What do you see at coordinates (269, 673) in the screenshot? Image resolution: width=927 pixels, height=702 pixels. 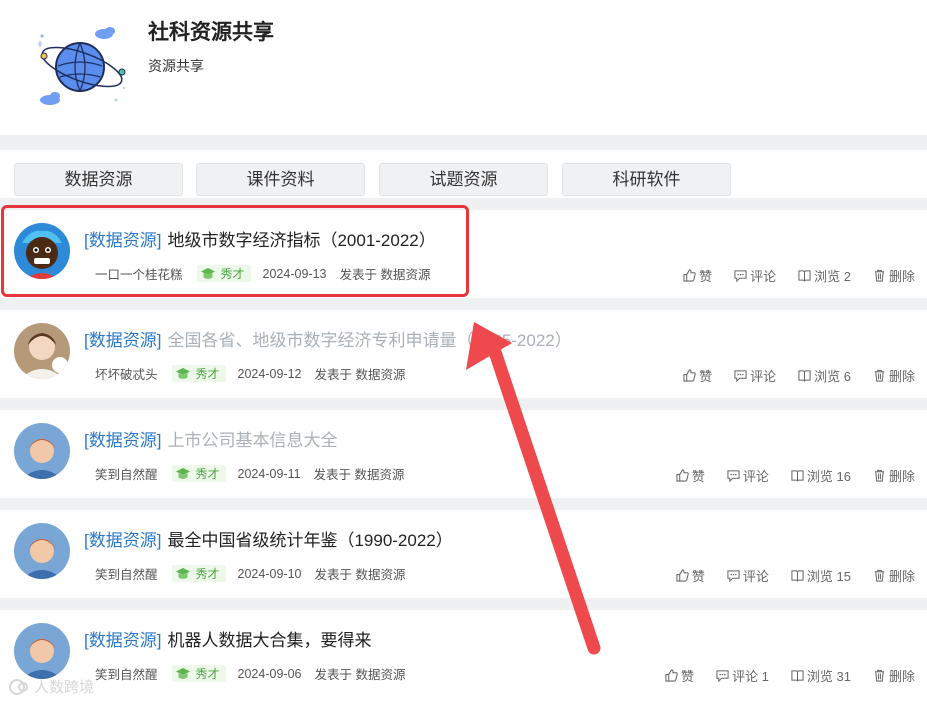 I see `post-date: 2024-09-06` at bounding box center [269, 673].